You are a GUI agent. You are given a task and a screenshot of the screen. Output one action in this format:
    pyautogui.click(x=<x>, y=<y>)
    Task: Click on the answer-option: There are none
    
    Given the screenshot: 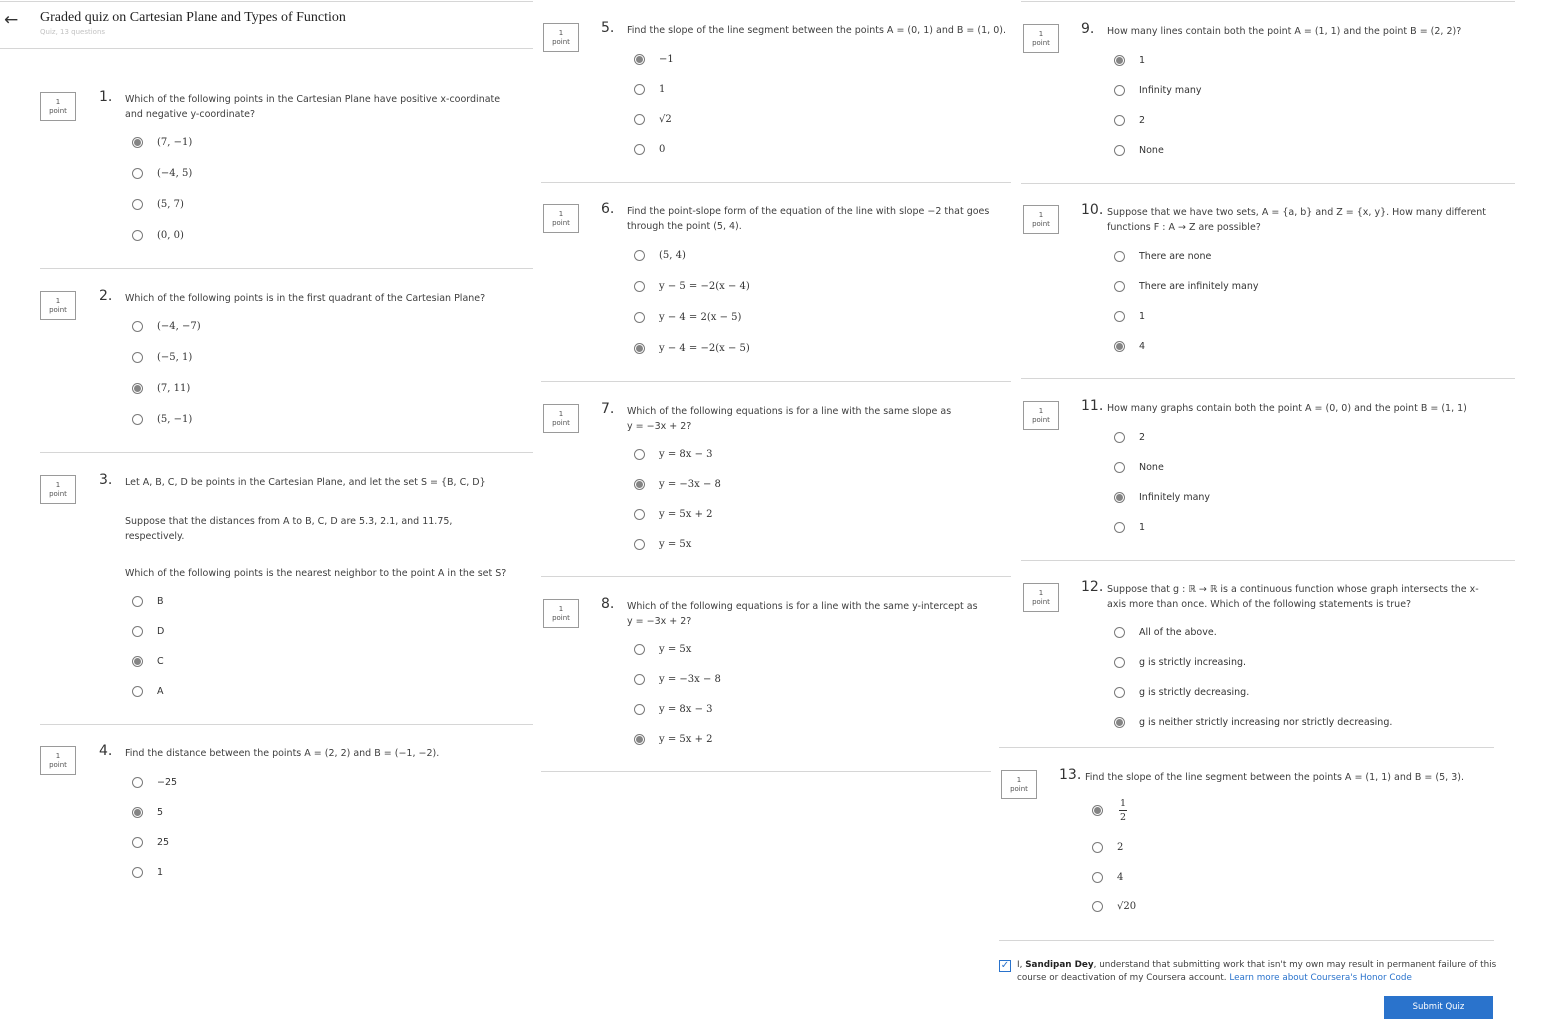 What is the action you would take?
    pyautogui.click(x=1162, y=256)
    